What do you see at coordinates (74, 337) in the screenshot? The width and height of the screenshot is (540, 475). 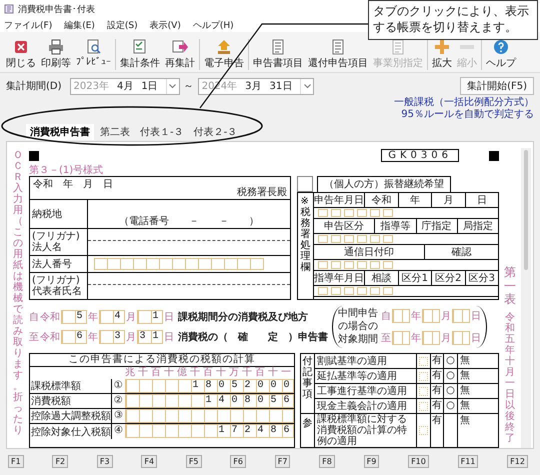 I see `date-input: 6` at bounding box center [74, 337].